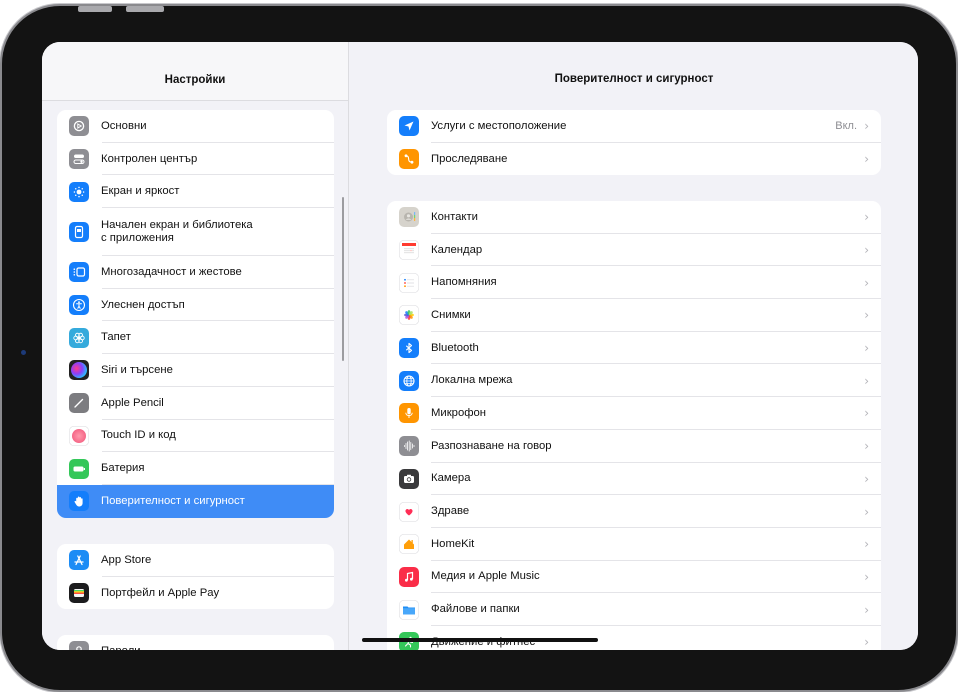  What do you see at coordinates (177, 232) in the screenshot?
I see `item-label: Начален екран и библиотека с приложения` at bounding box center [177, 232].